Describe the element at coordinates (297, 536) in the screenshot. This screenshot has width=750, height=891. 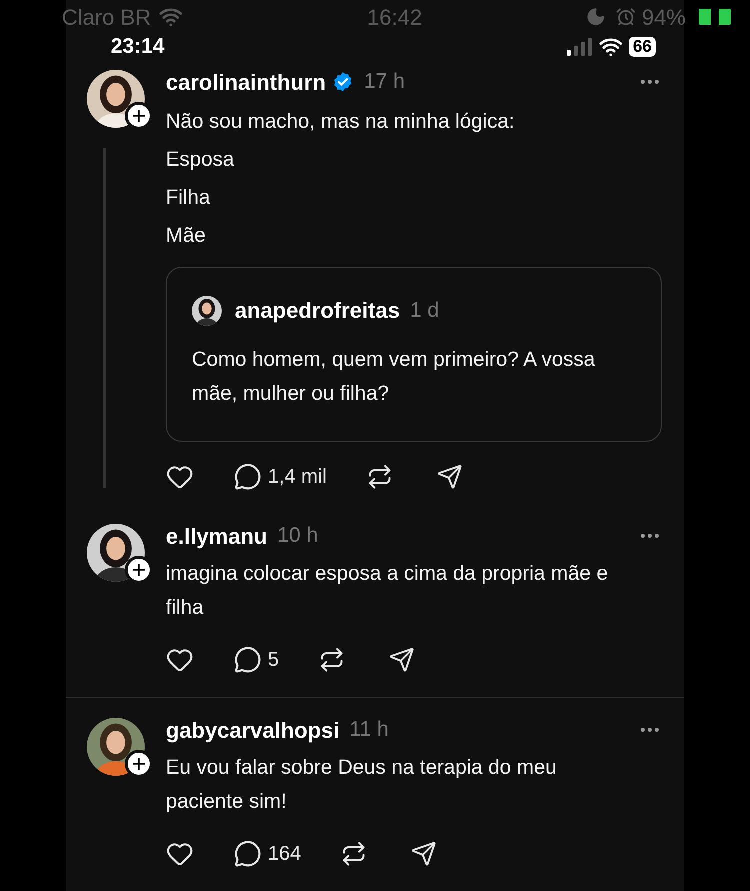
I see `post-time: 10 h` at that location.